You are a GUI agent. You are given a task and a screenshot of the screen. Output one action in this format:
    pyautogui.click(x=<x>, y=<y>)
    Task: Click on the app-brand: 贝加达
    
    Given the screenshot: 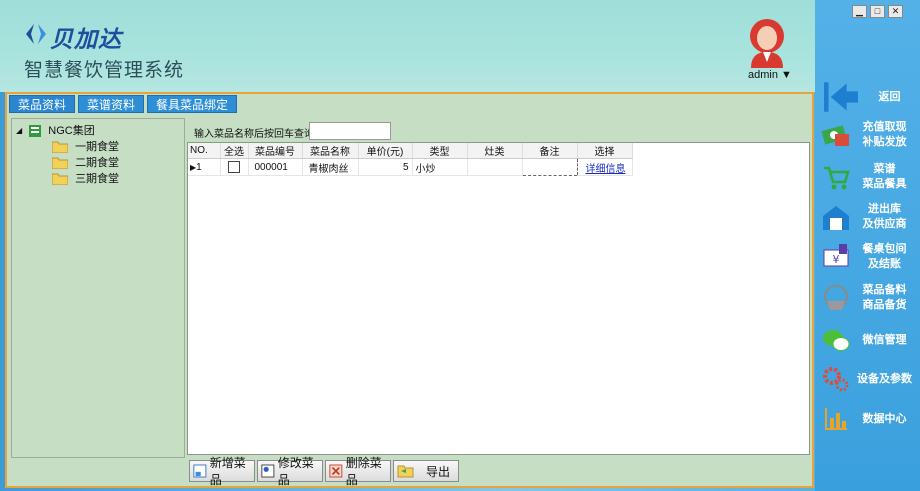 What is the action you would take?
    pyautogui.click(x=86, y=39)
    